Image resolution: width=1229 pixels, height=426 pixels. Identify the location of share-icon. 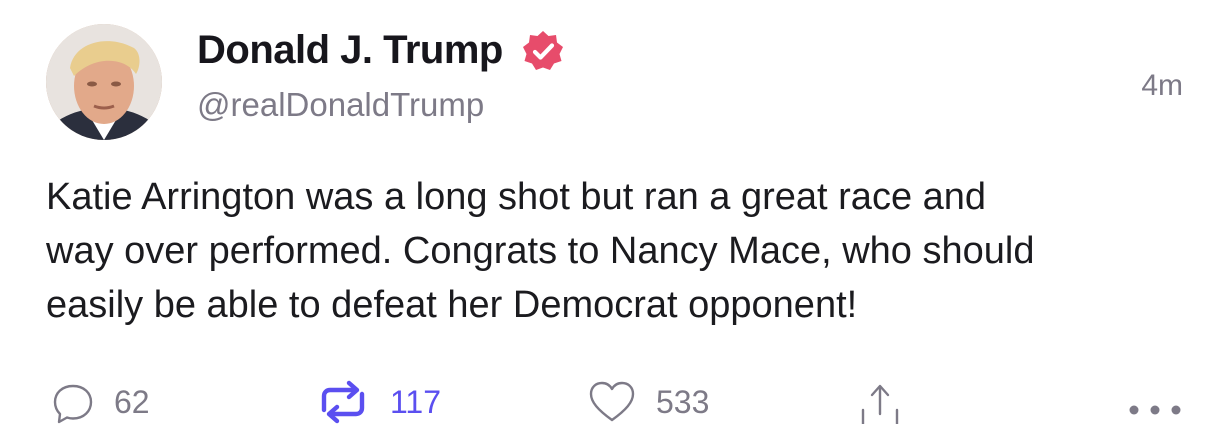
(880, 404).